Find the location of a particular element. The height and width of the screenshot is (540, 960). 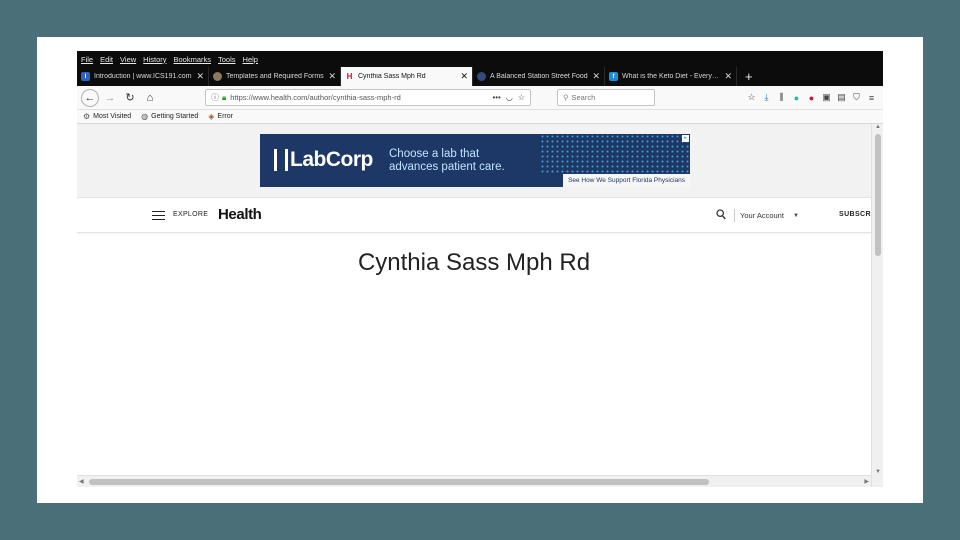

health-favicon-icon: H is located at coordinates (349, 76).